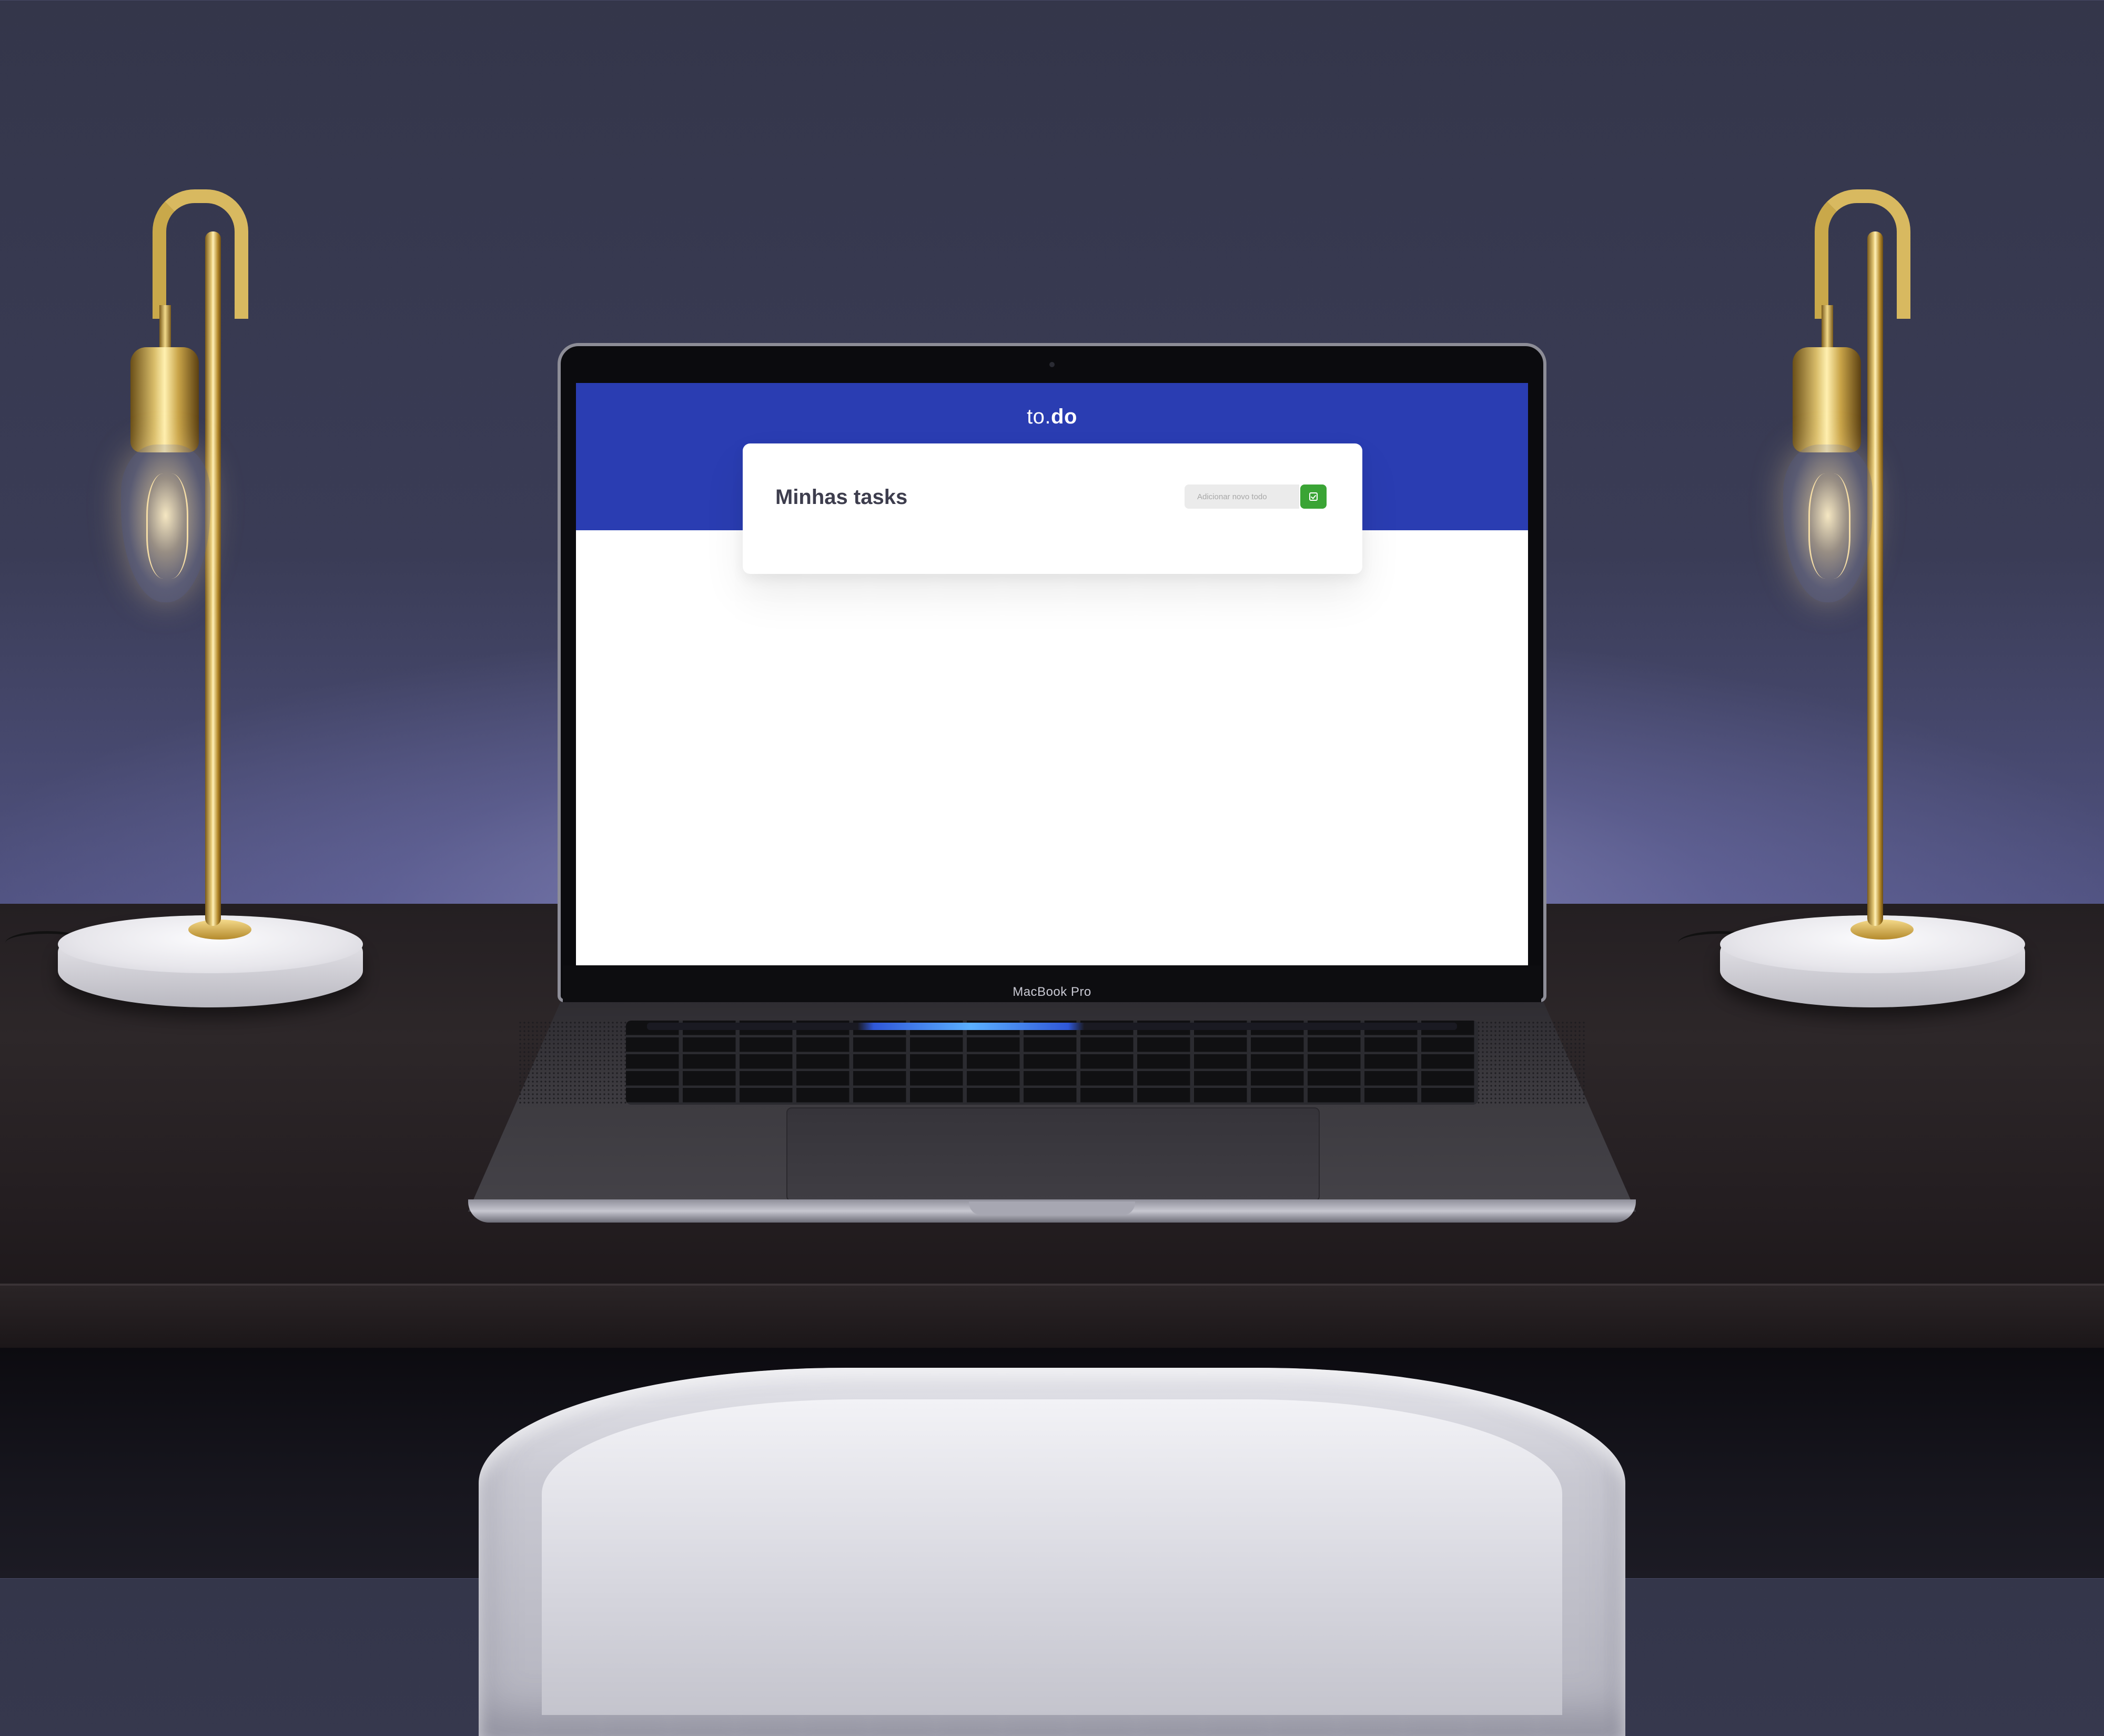  Describe the element at coordinates (1052, 992) in the screenshot. I see `laptop-brand-label: MacBook Pro` at that location.